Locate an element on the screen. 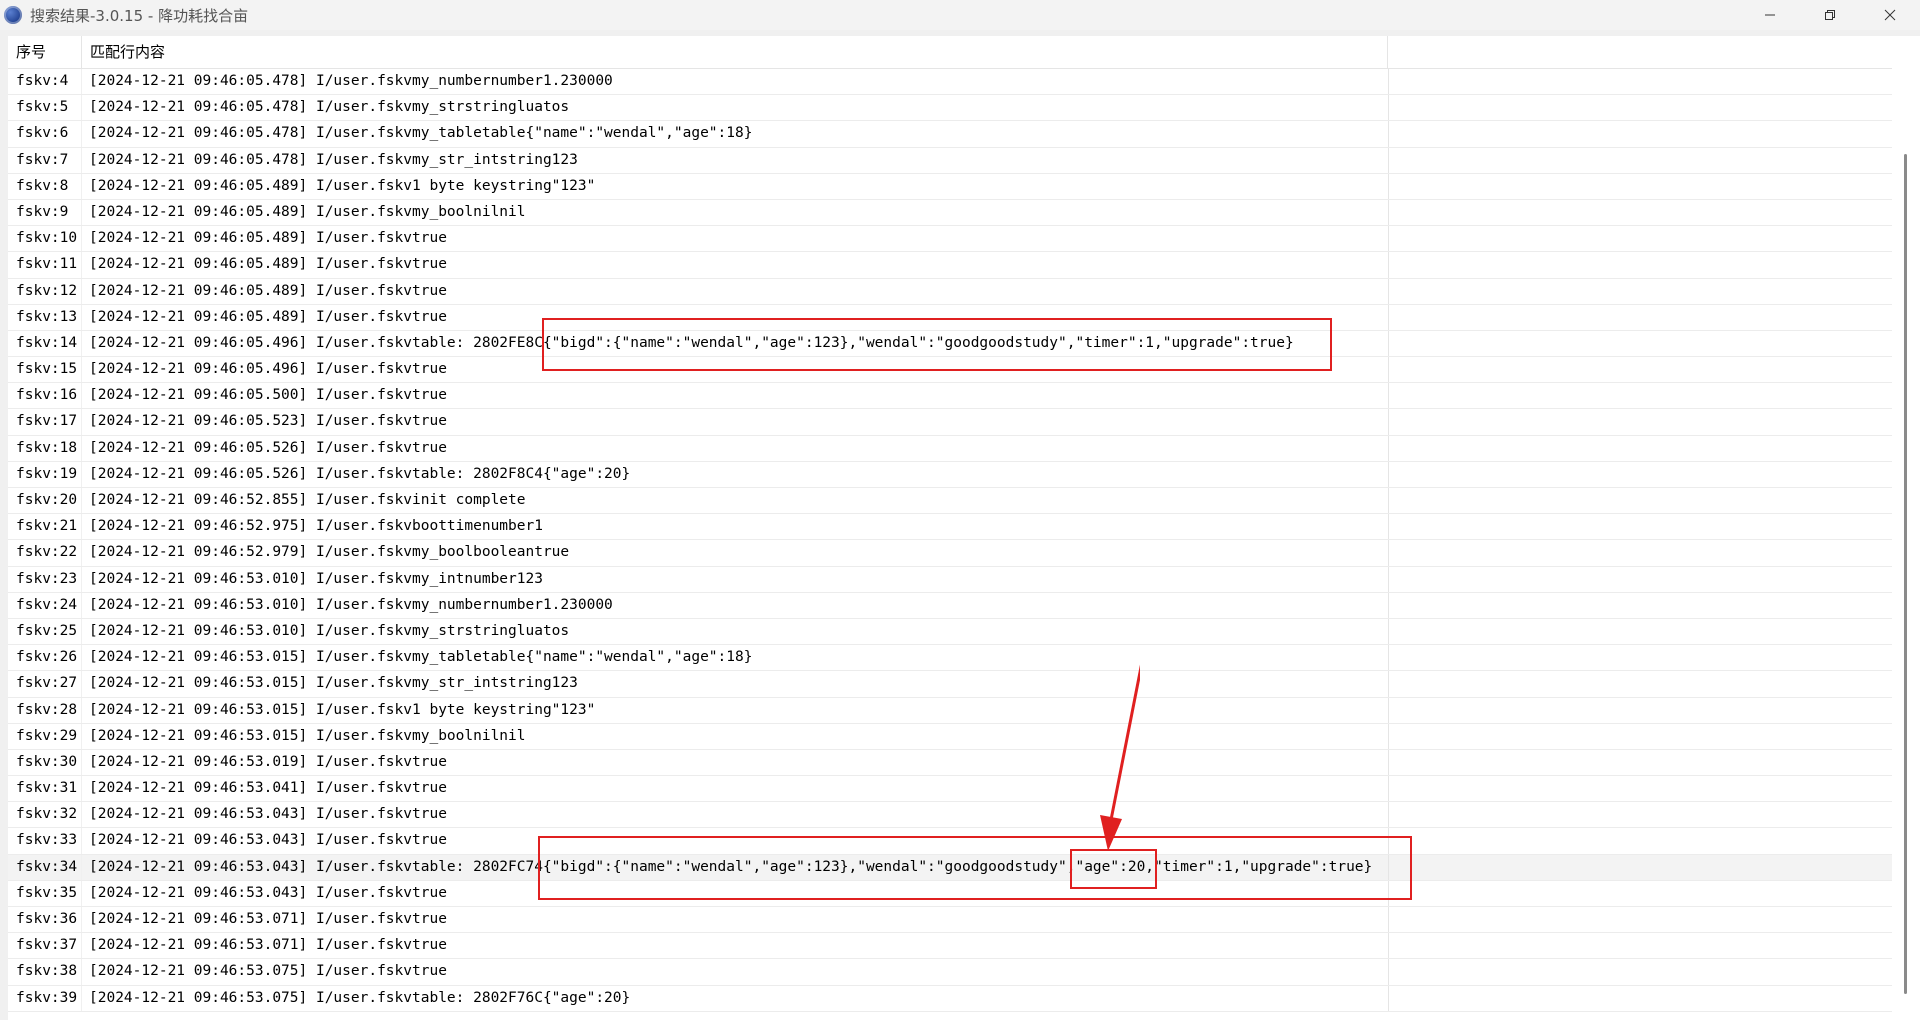 The width and height of the screenshot is (1920, 1020). row-seq: fskv:38 is located at coordinates (45, 972).